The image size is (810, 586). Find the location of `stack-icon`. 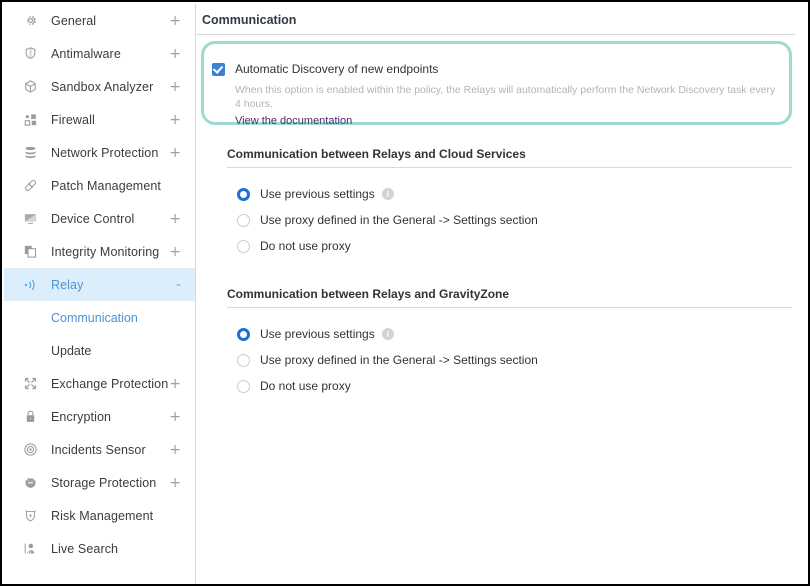

stack-icon is located at coordinates (30, 153).